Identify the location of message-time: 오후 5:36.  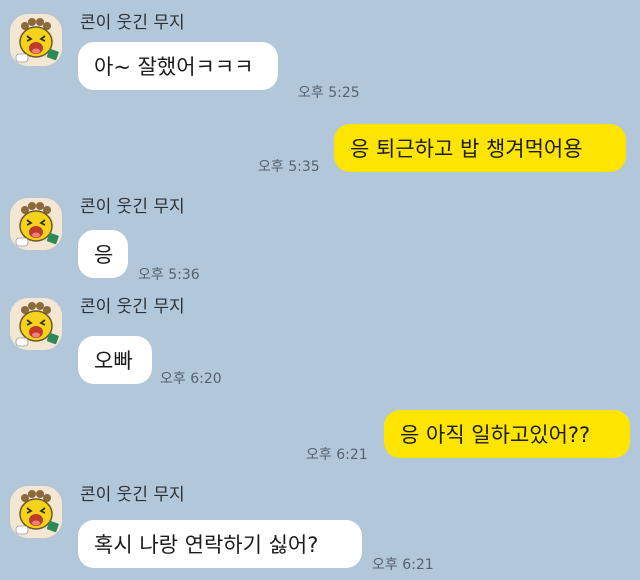
(169, 275).